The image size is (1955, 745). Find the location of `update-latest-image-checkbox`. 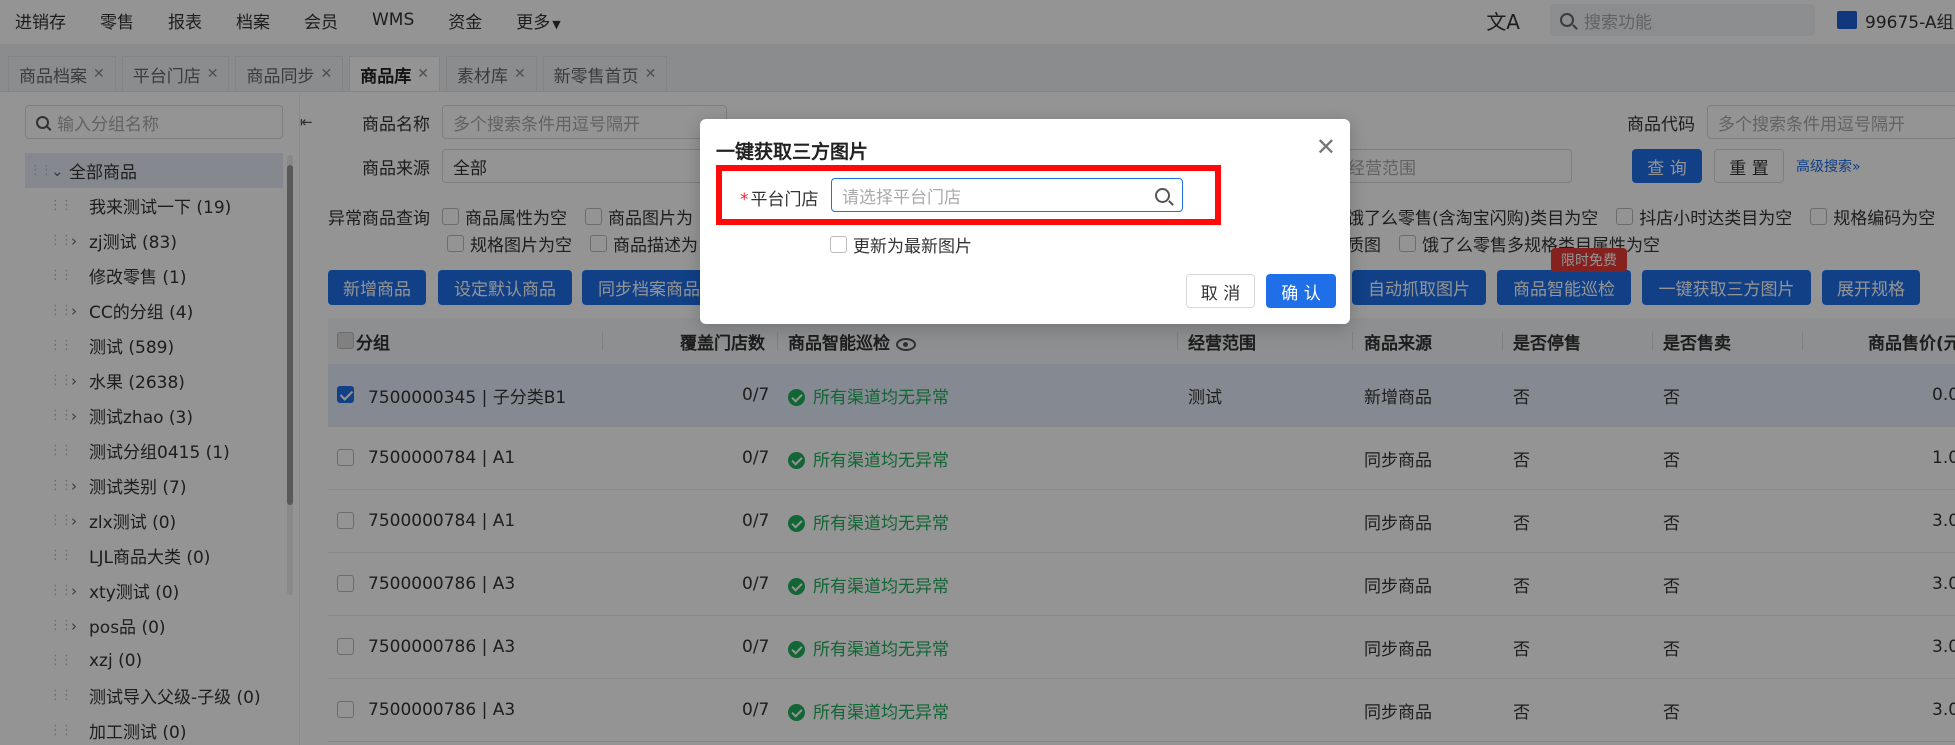

update-latest-image-checkbox is located at coordinates (838, 244).